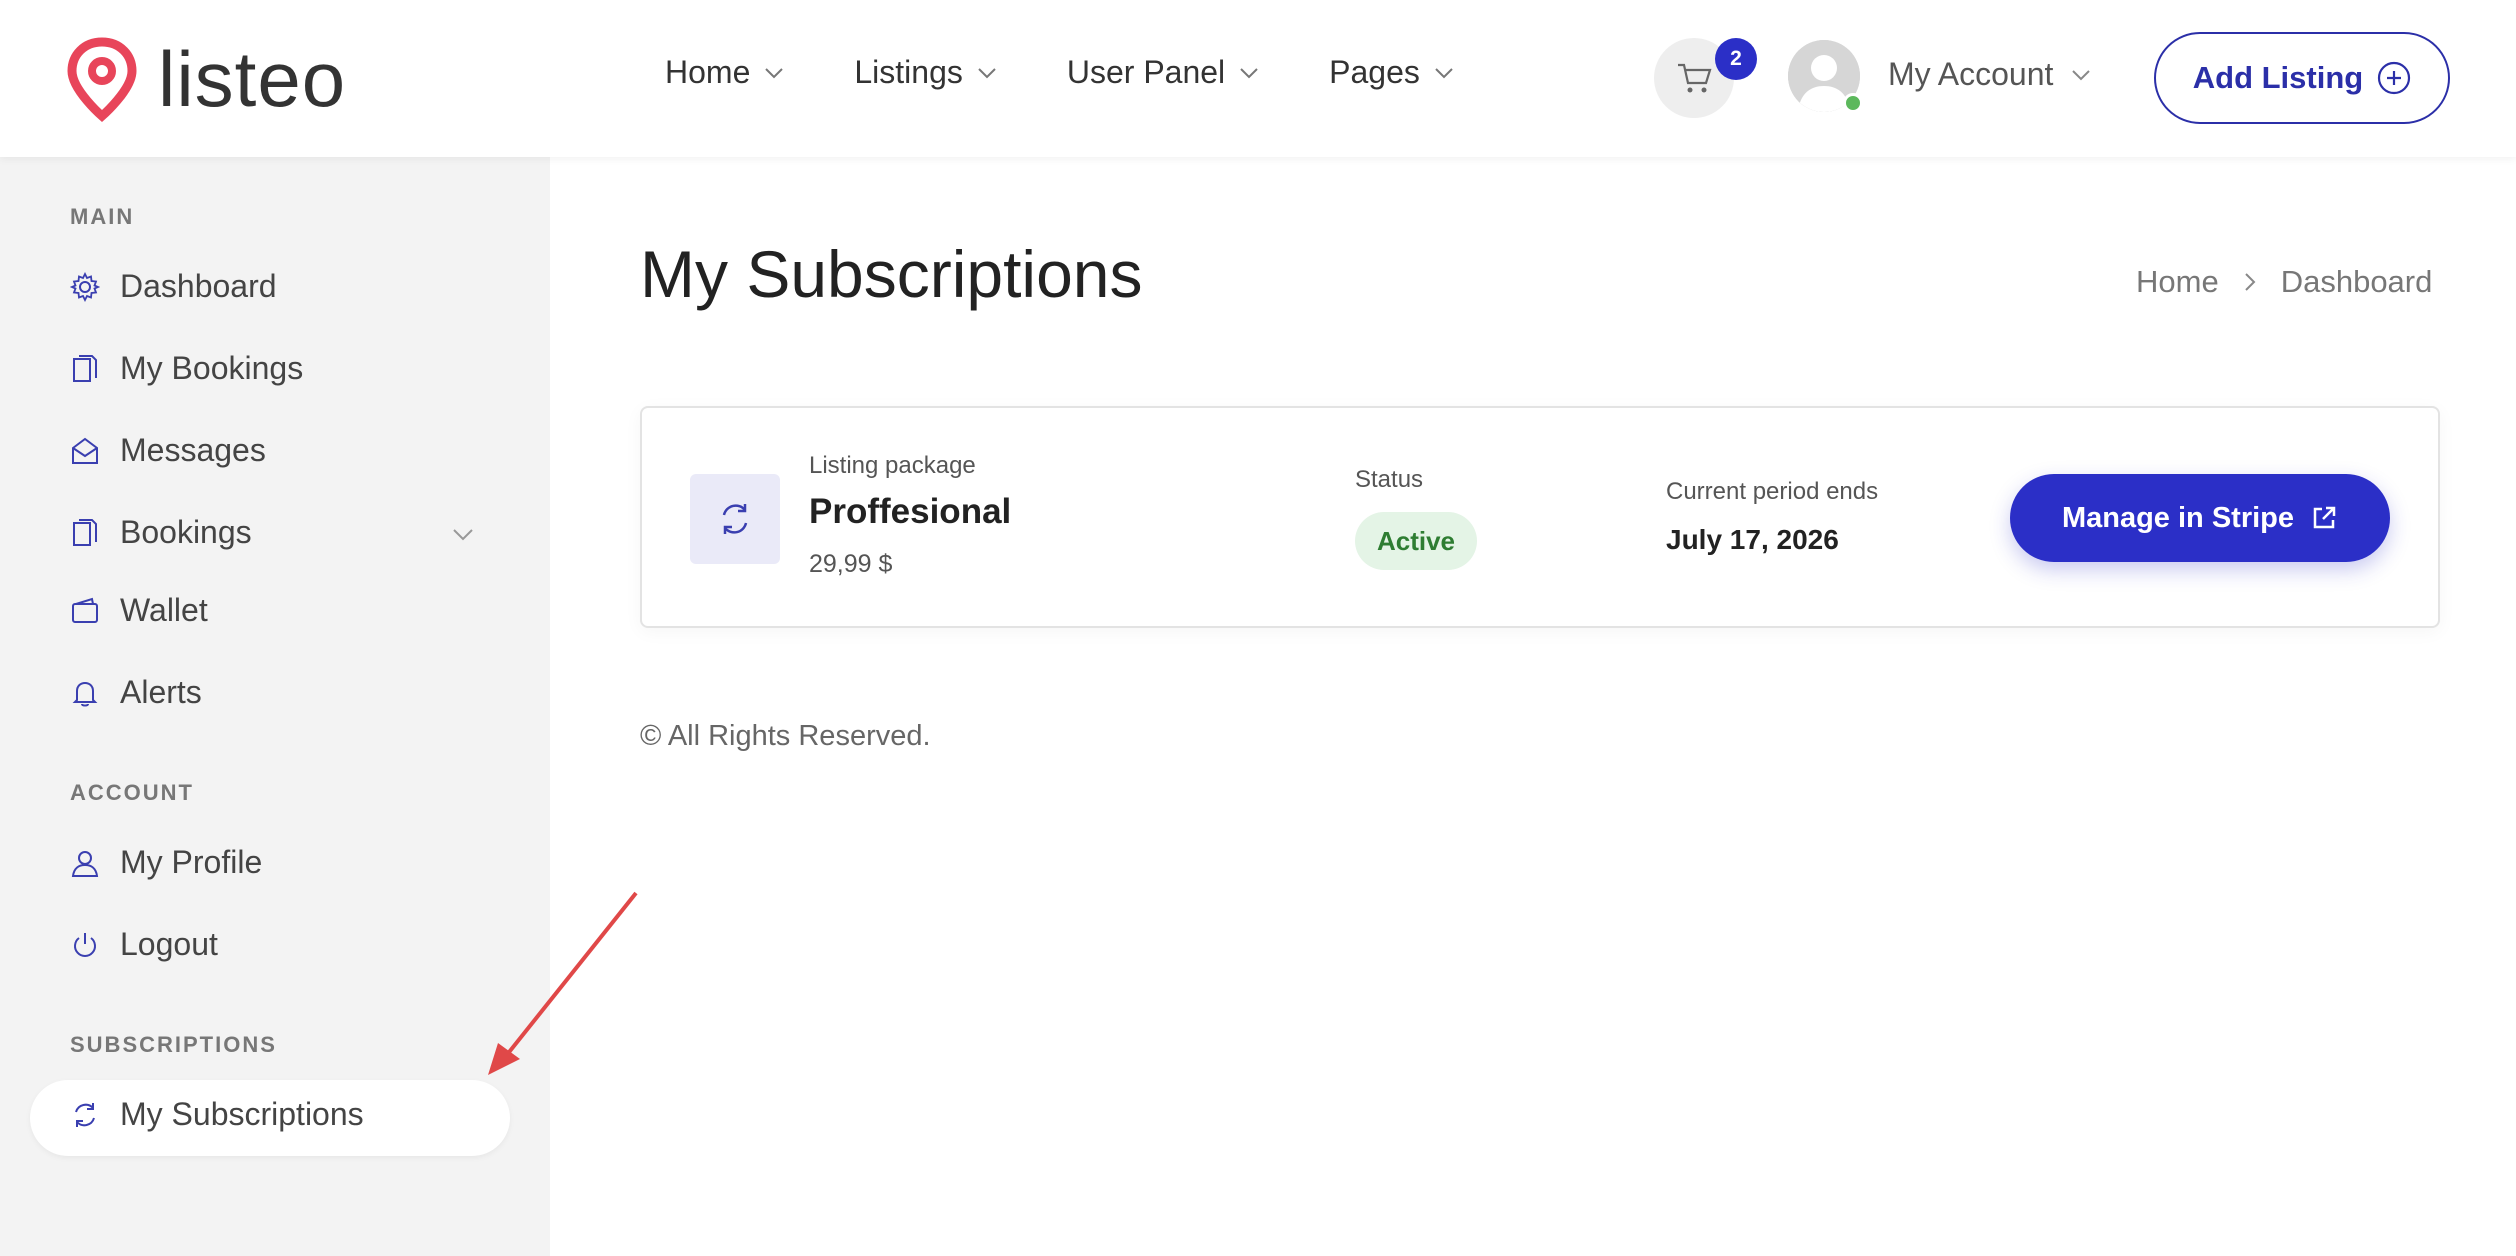 The height and width of the screenshot is (1256, 2516). Describe the element at coordinates (2177, 282) in the screenshot. I see `breadcrumb-home: Home` at that location.